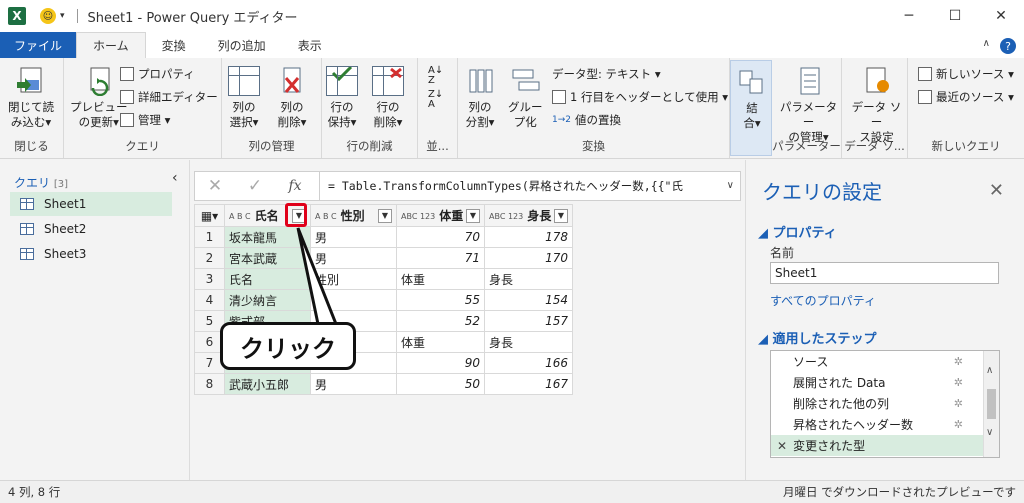  Describe the element at coordinates (525, 98) in the screenshot. I see `group-by-button: グルー プ化` at that location.